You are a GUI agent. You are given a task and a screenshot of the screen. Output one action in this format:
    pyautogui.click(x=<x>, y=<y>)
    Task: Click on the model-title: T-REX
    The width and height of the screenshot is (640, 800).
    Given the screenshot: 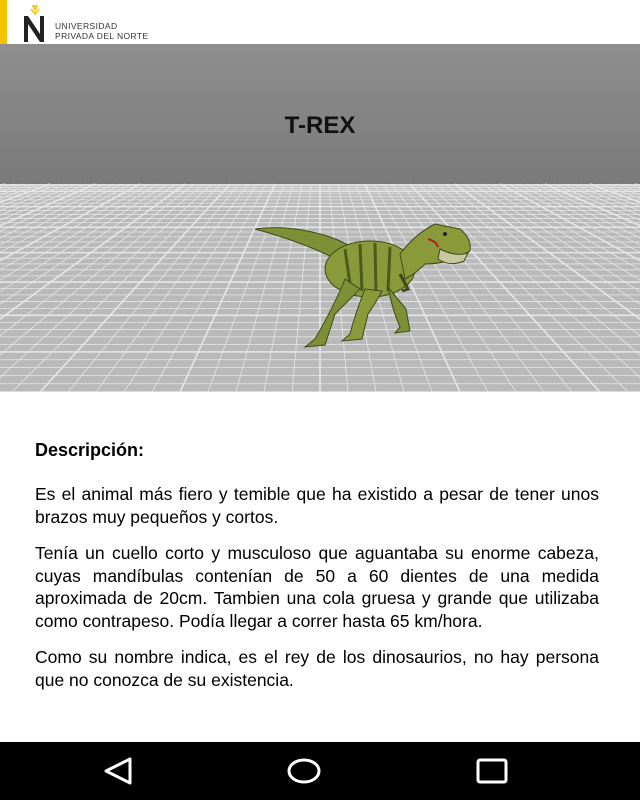 What is the action you would take?
    pyautogui.click(x=320, y=125)
    